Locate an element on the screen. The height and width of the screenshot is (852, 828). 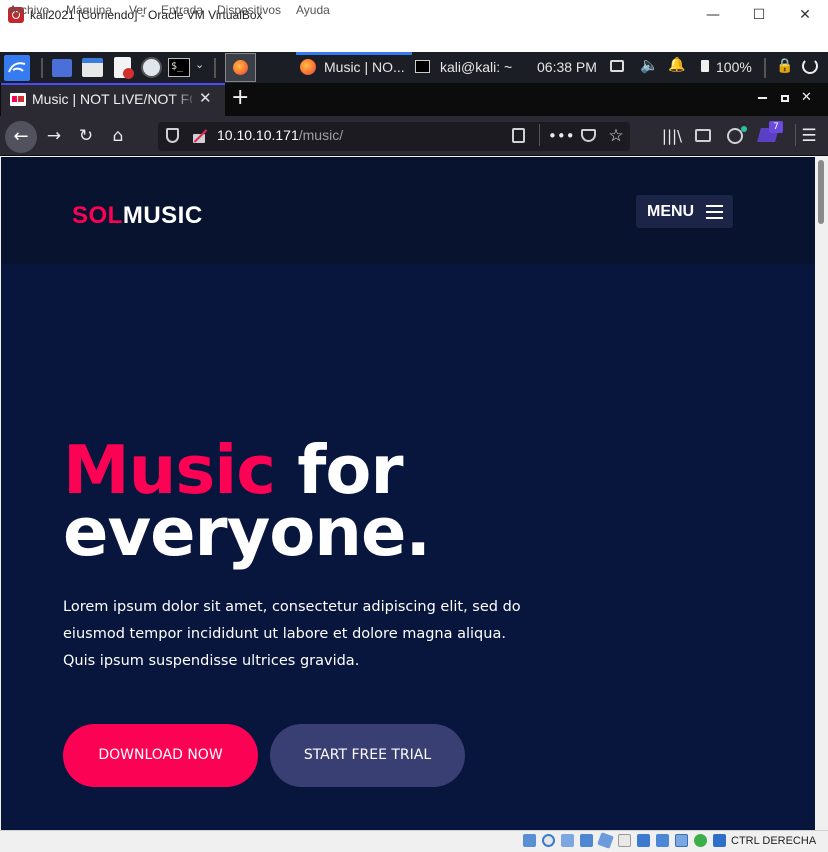
tracking-shield-icon is located at coordinates (172, 135).